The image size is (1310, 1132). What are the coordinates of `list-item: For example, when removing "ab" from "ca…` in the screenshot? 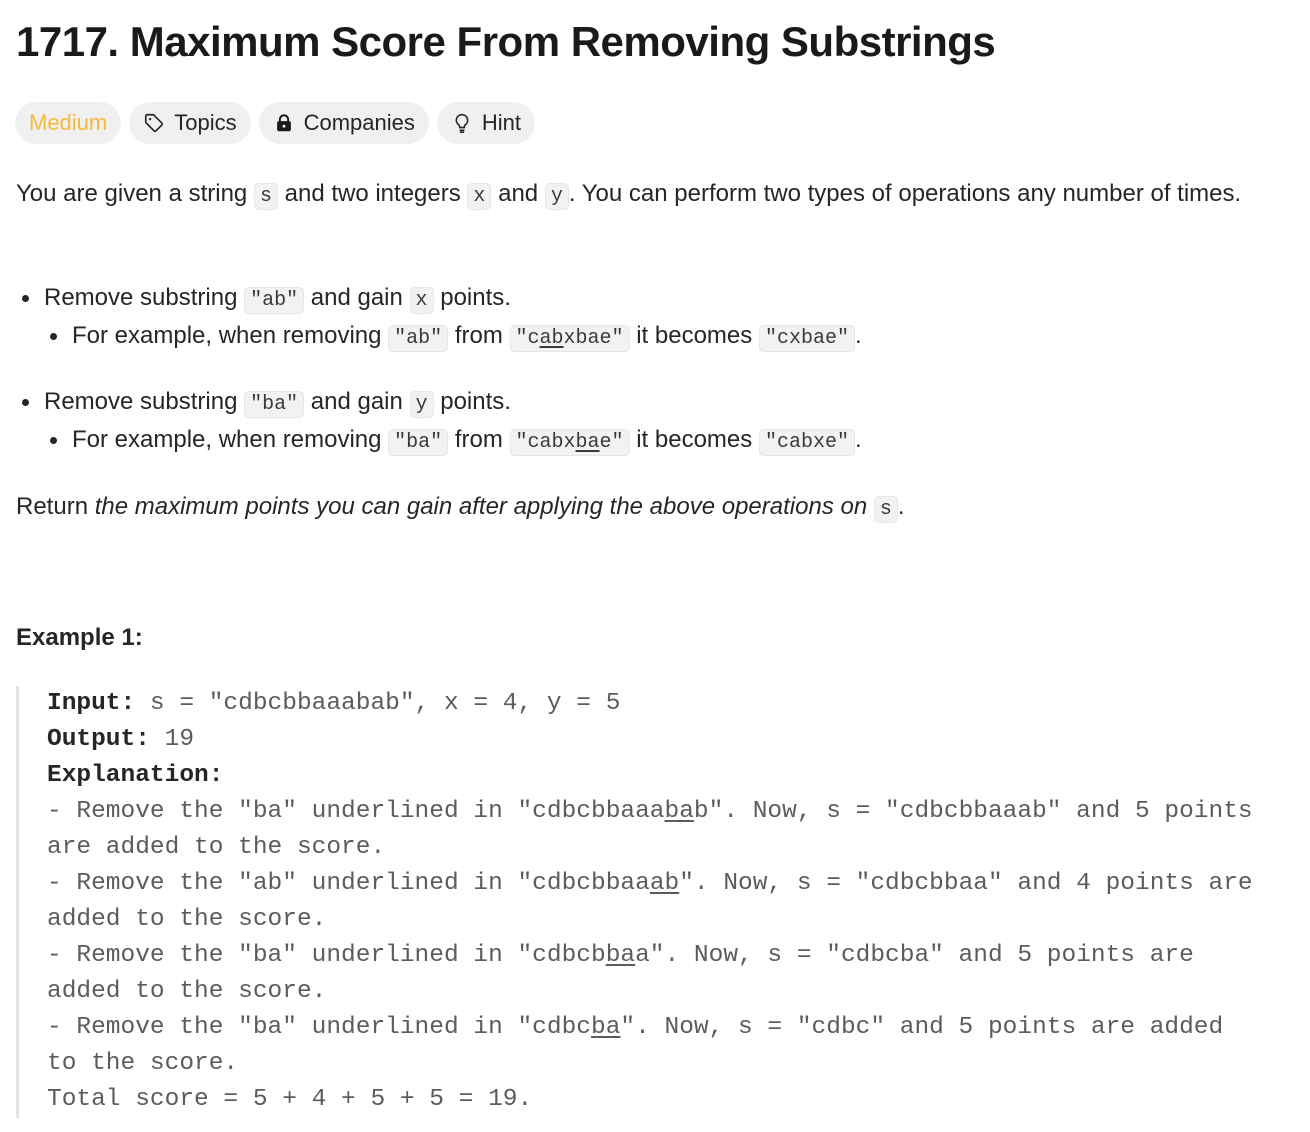 It's located at (439, 336).